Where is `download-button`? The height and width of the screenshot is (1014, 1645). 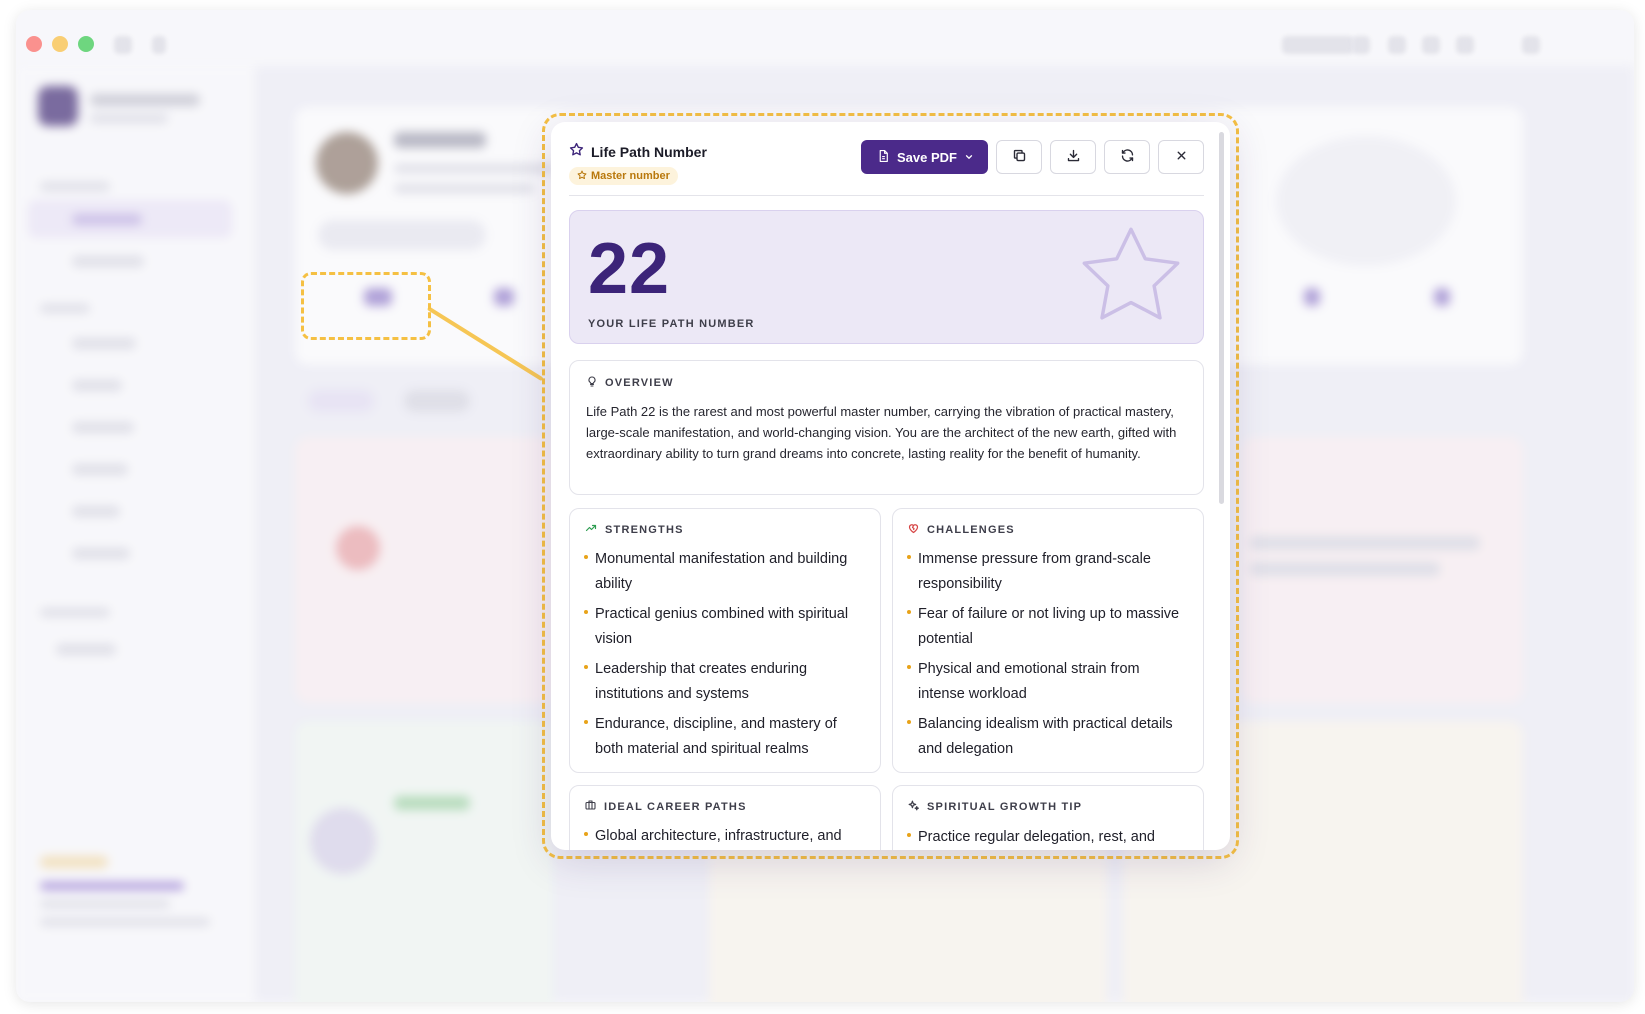 download-button is located at coordinates (1073, 157).